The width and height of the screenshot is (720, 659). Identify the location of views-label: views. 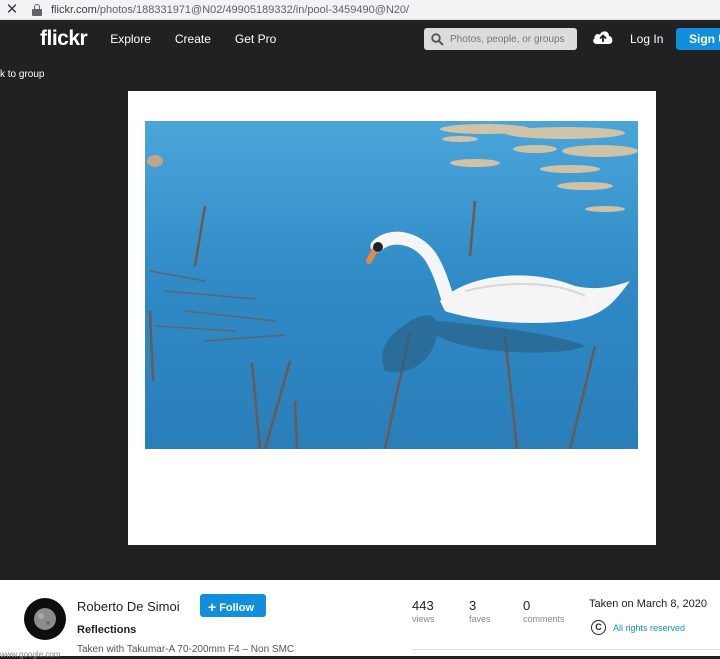
(423, 619).